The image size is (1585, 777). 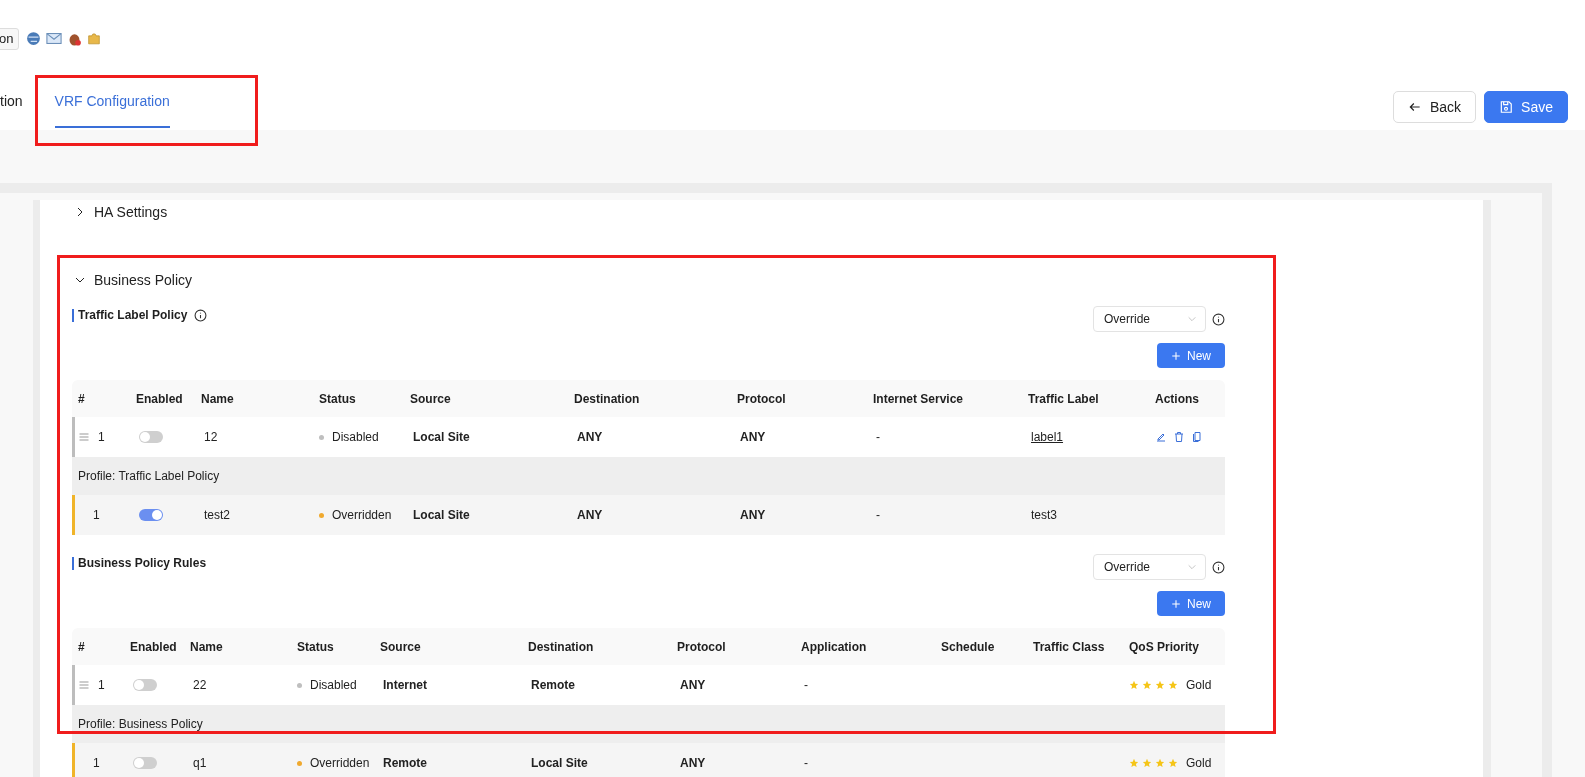 What do you see at coordinates (34, 38) in the screenshot?
I see `globe-icon` at bounding box center [34, 38].